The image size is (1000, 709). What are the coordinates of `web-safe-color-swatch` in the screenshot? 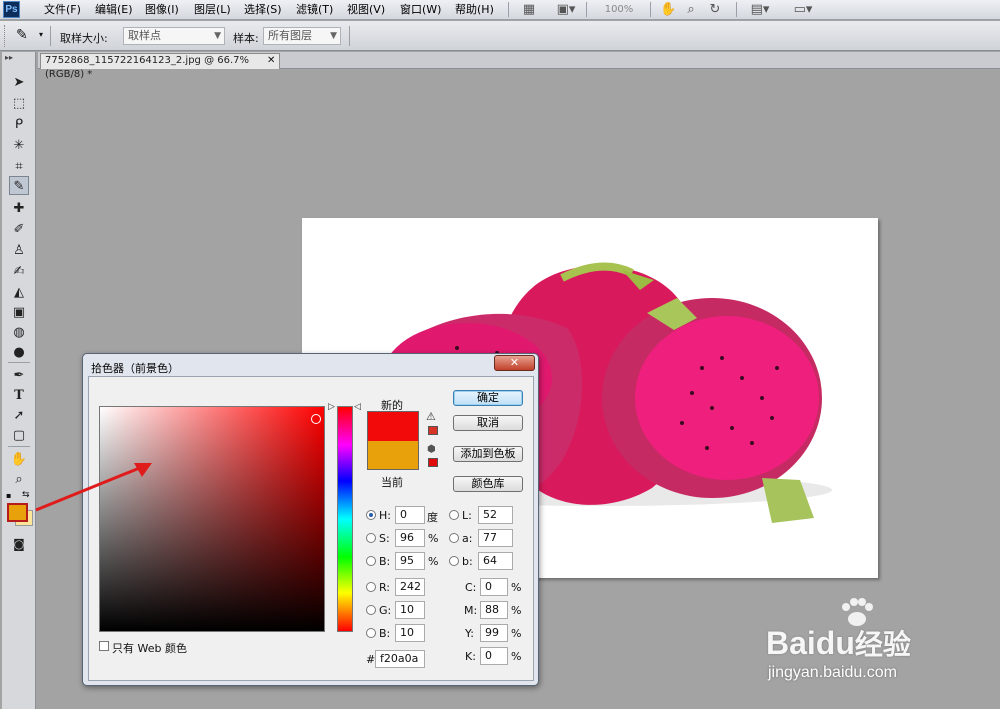 It's located at (433, 462).